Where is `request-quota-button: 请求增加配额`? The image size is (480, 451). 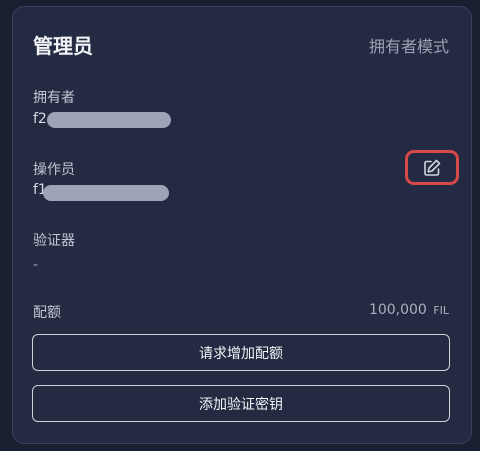 request-quota-button: 请求增加配额 is located at coordinates (241, 352).